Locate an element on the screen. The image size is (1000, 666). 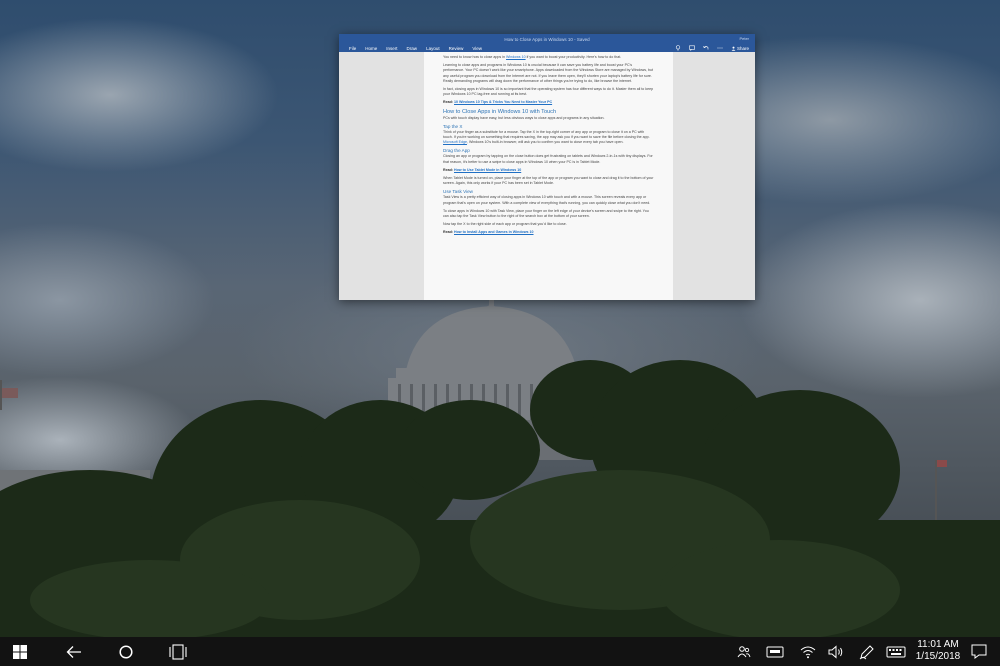
heading-tap-the-x: Tap the X is located at coordinates (453, 126).